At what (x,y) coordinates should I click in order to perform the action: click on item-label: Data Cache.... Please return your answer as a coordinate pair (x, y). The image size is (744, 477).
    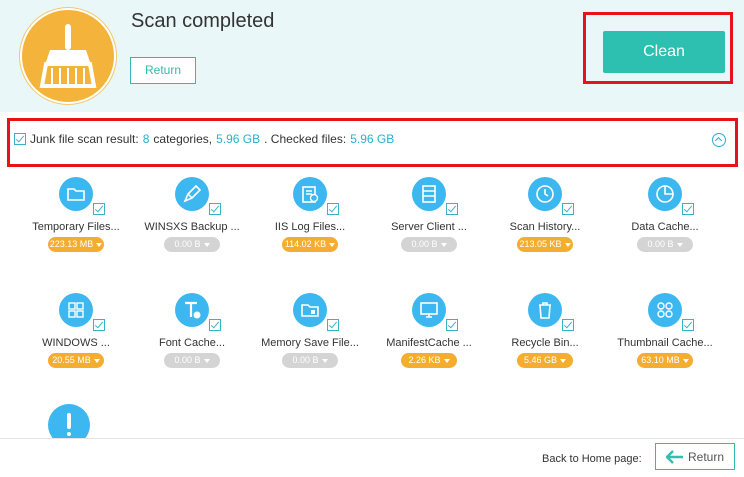
    Looking at the image, I should click on (665, 227).